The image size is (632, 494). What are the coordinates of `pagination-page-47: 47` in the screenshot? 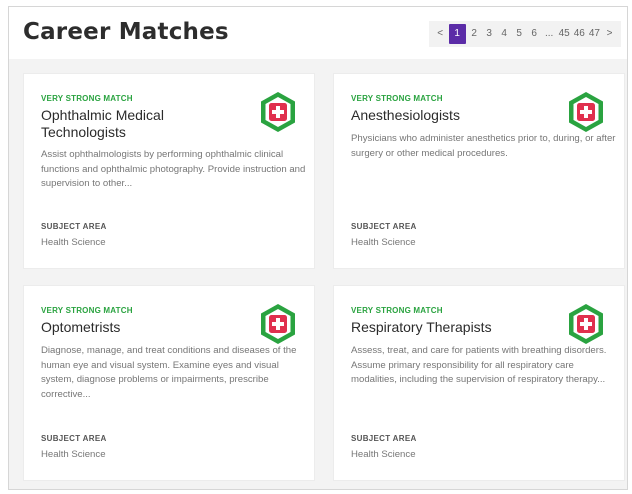 It's located at (594, 34).